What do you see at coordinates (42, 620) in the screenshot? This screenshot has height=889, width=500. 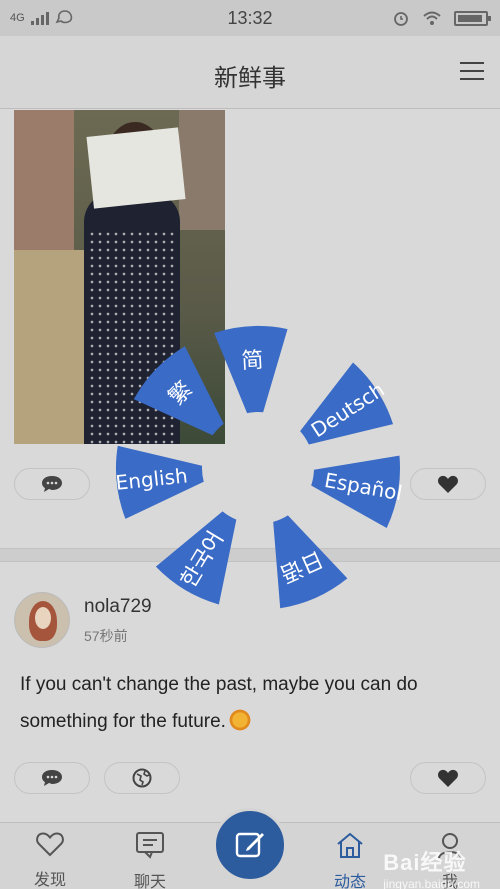 I see `avatar` at bounding box center [42, 620].